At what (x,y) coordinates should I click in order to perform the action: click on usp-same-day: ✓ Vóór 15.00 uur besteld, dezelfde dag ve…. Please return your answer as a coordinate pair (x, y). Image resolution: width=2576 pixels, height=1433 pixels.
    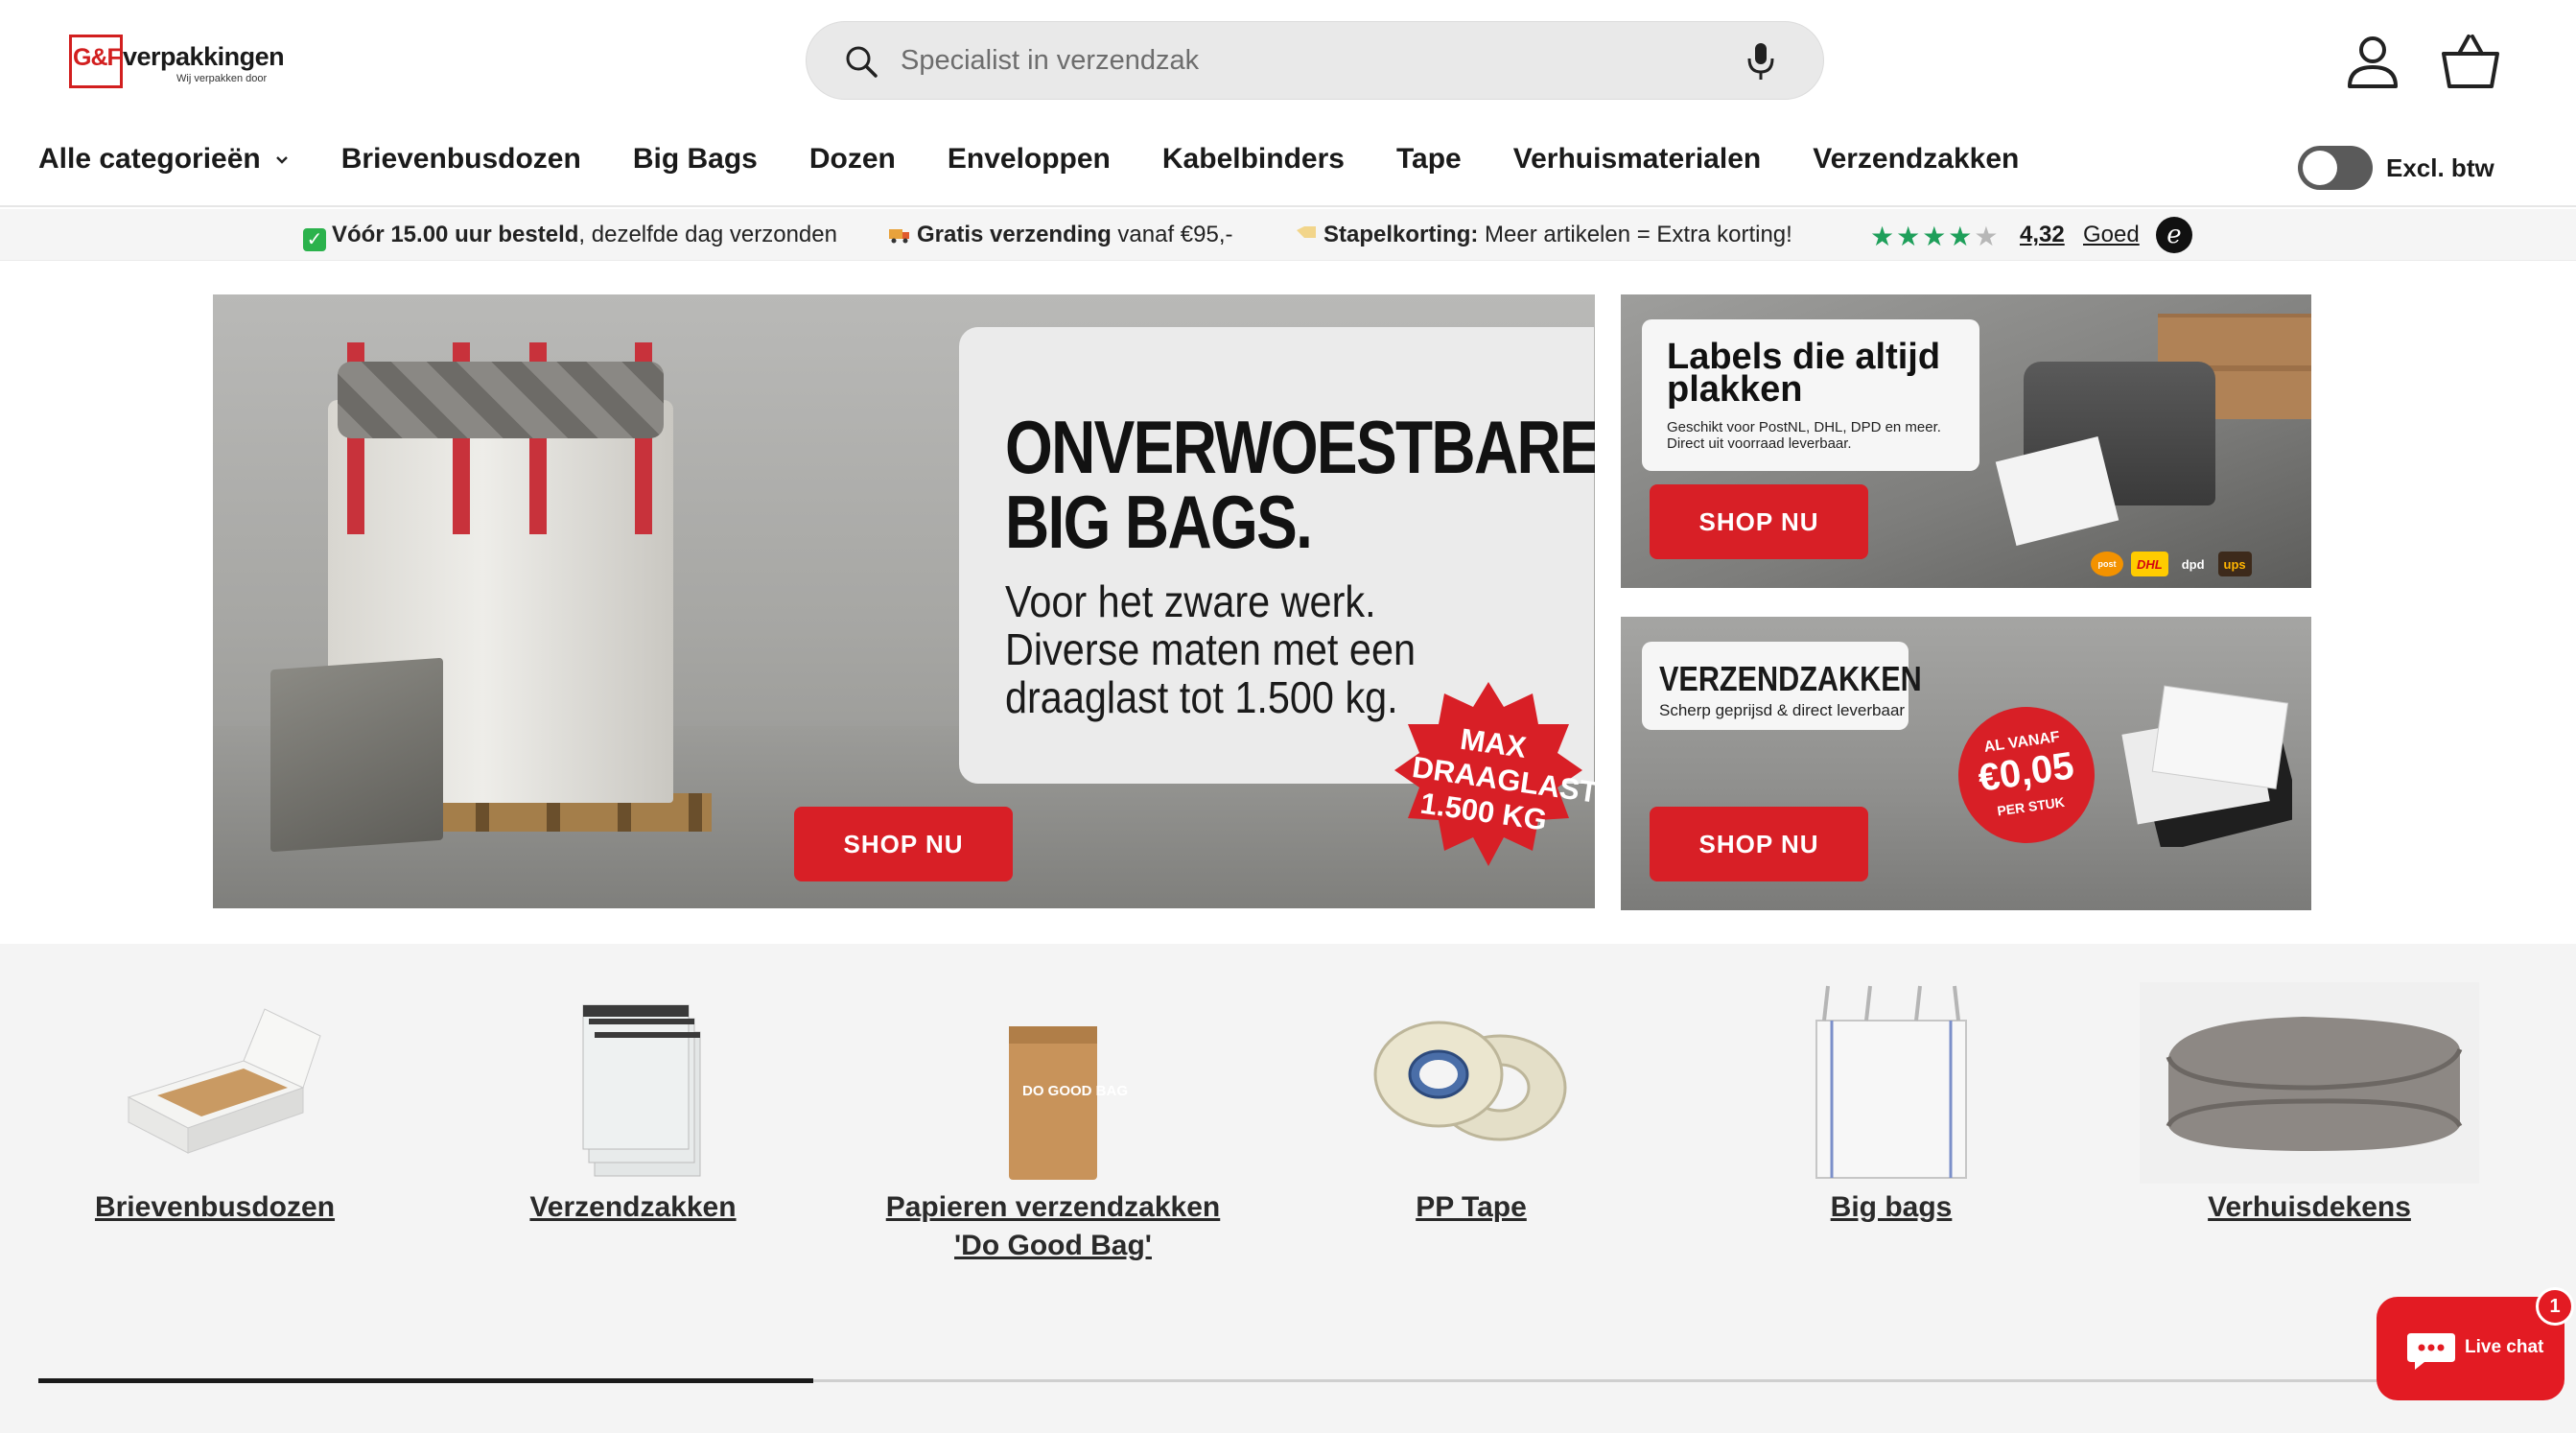
    Looking at the image, I should click on (570, 237).